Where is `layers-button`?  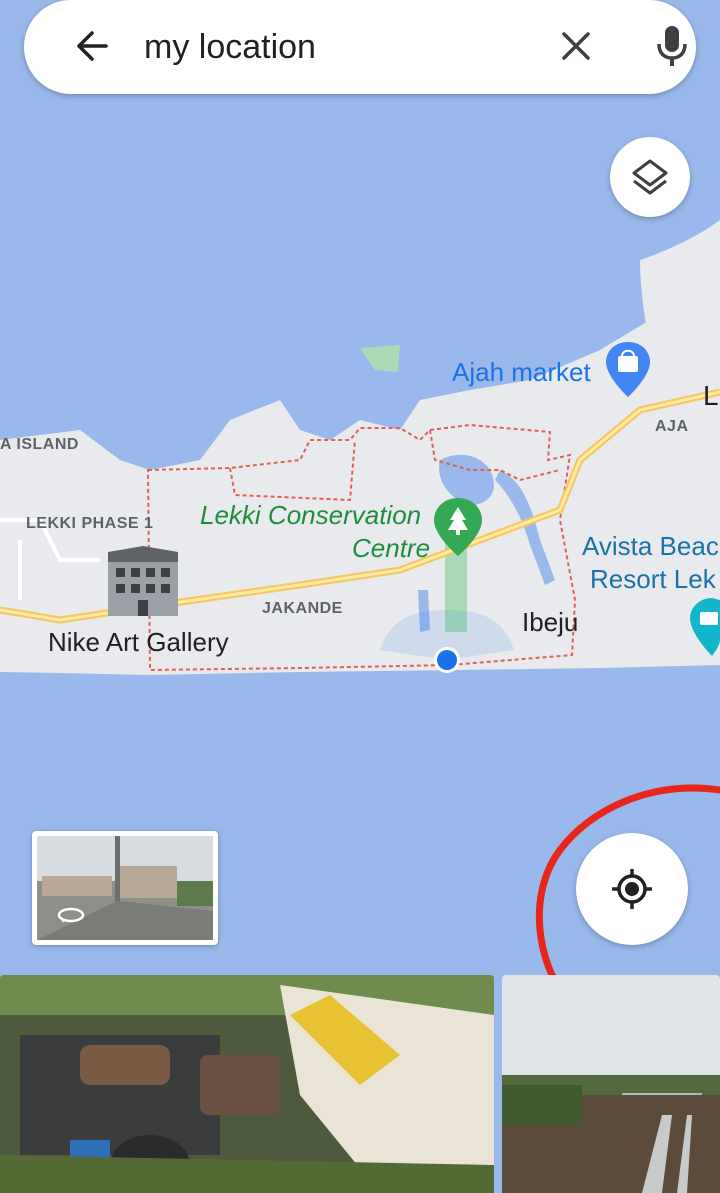 layers-button is located at coordinates (650, 177).